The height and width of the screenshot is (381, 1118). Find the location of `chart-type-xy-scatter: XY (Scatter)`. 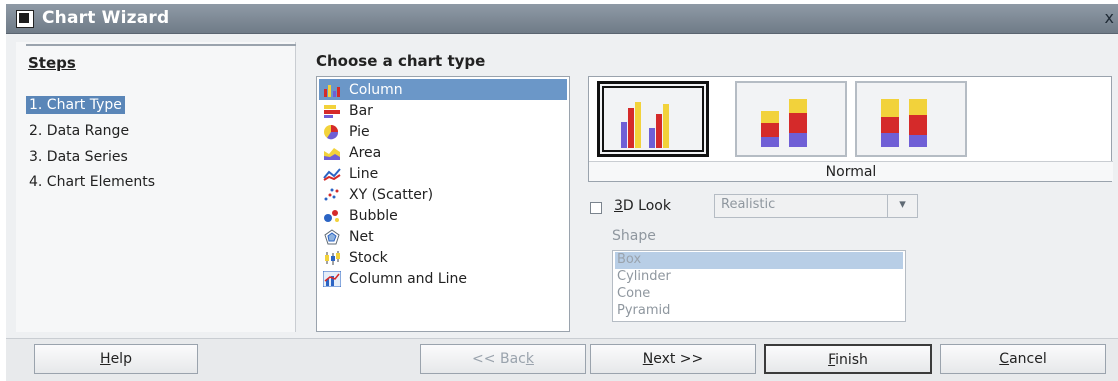

chart-type-xy-scatter: XY (Scatter) is located at coordinates (443, 194).